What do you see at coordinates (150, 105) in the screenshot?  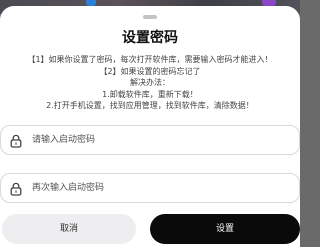 I see `instruction-line: 2.打开手机设置，找到应用管理，找到软件库，清除数据！` at bounding box center [150, 105].